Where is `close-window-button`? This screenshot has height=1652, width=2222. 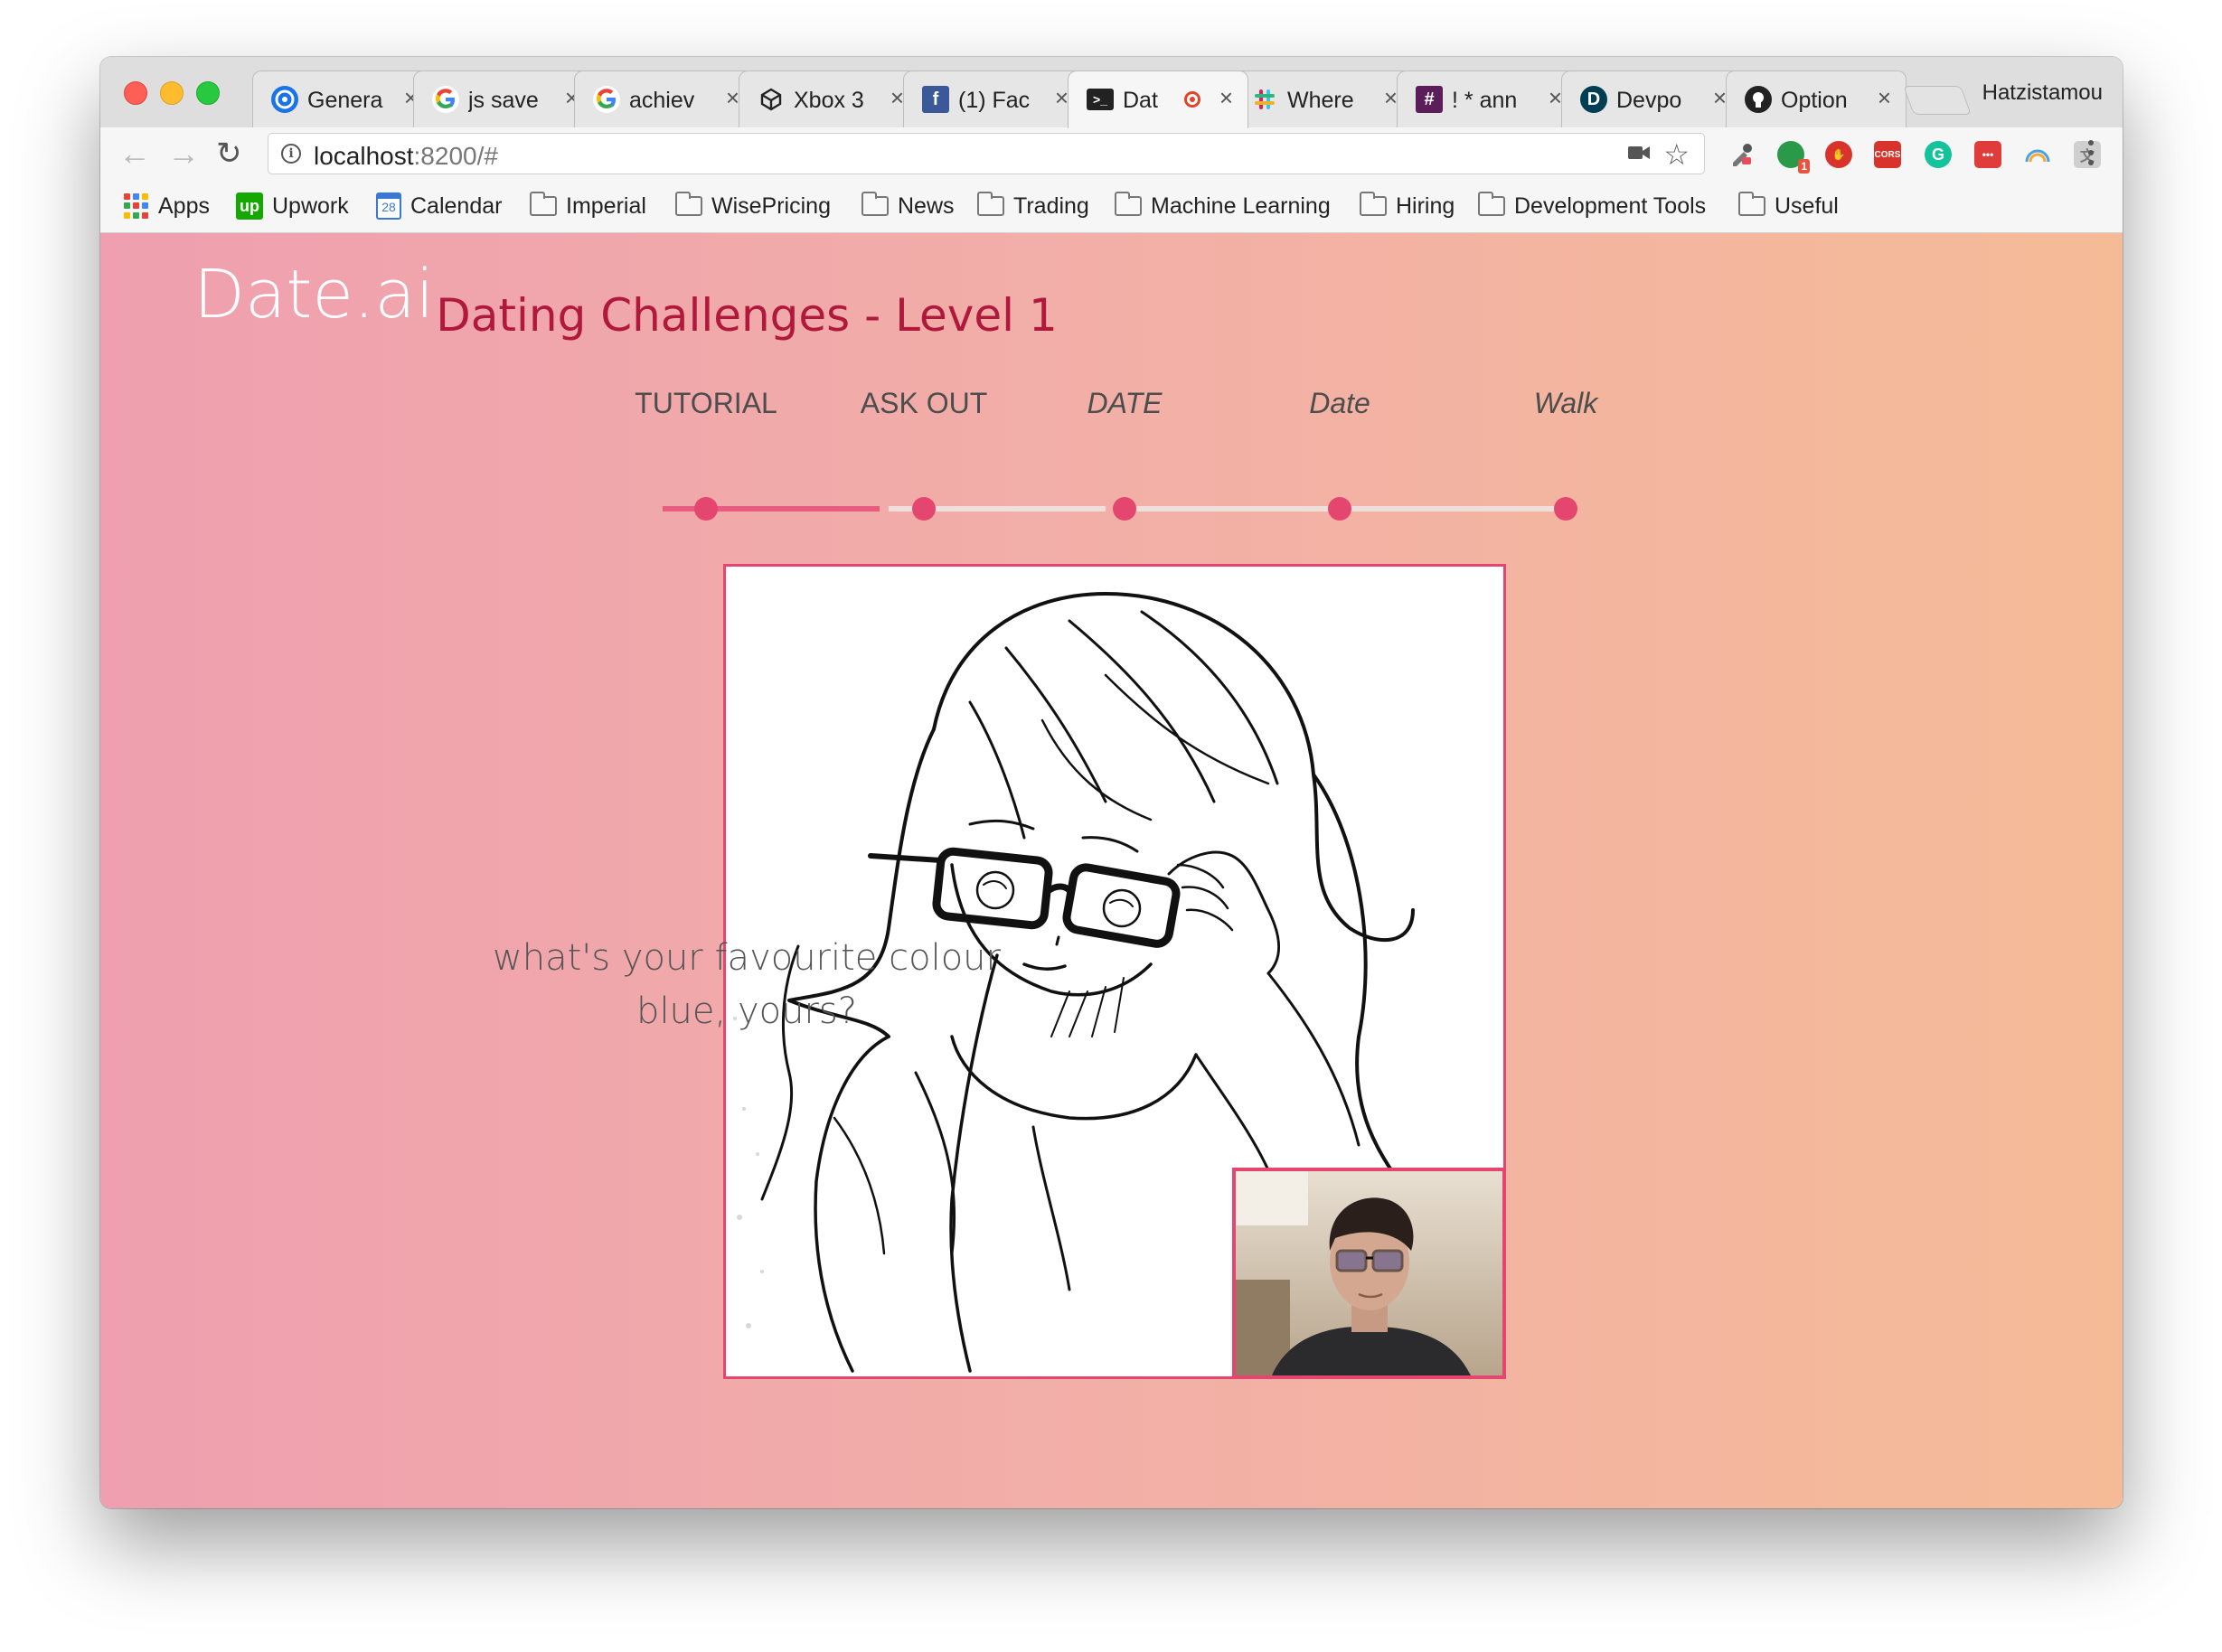 close-window-button is located at coordinates (135, 93).